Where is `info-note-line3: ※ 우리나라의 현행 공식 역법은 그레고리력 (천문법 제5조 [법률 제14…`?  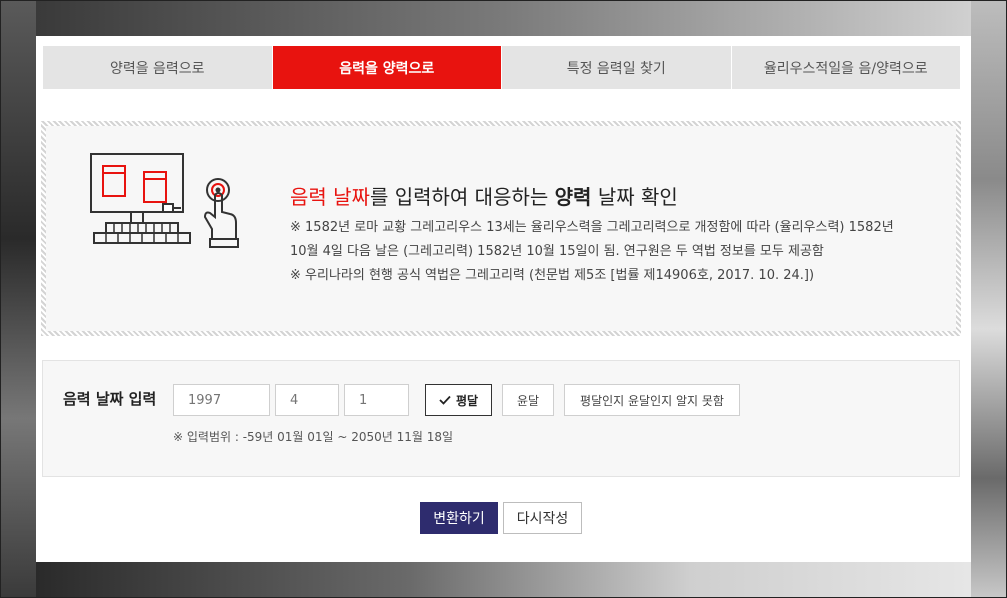 info-note-line3: ※ 우리나라의 현행 공식 역법은 그레고리력 (천문법 제5조 [법률 제14… is located at coordinates (552, 275).